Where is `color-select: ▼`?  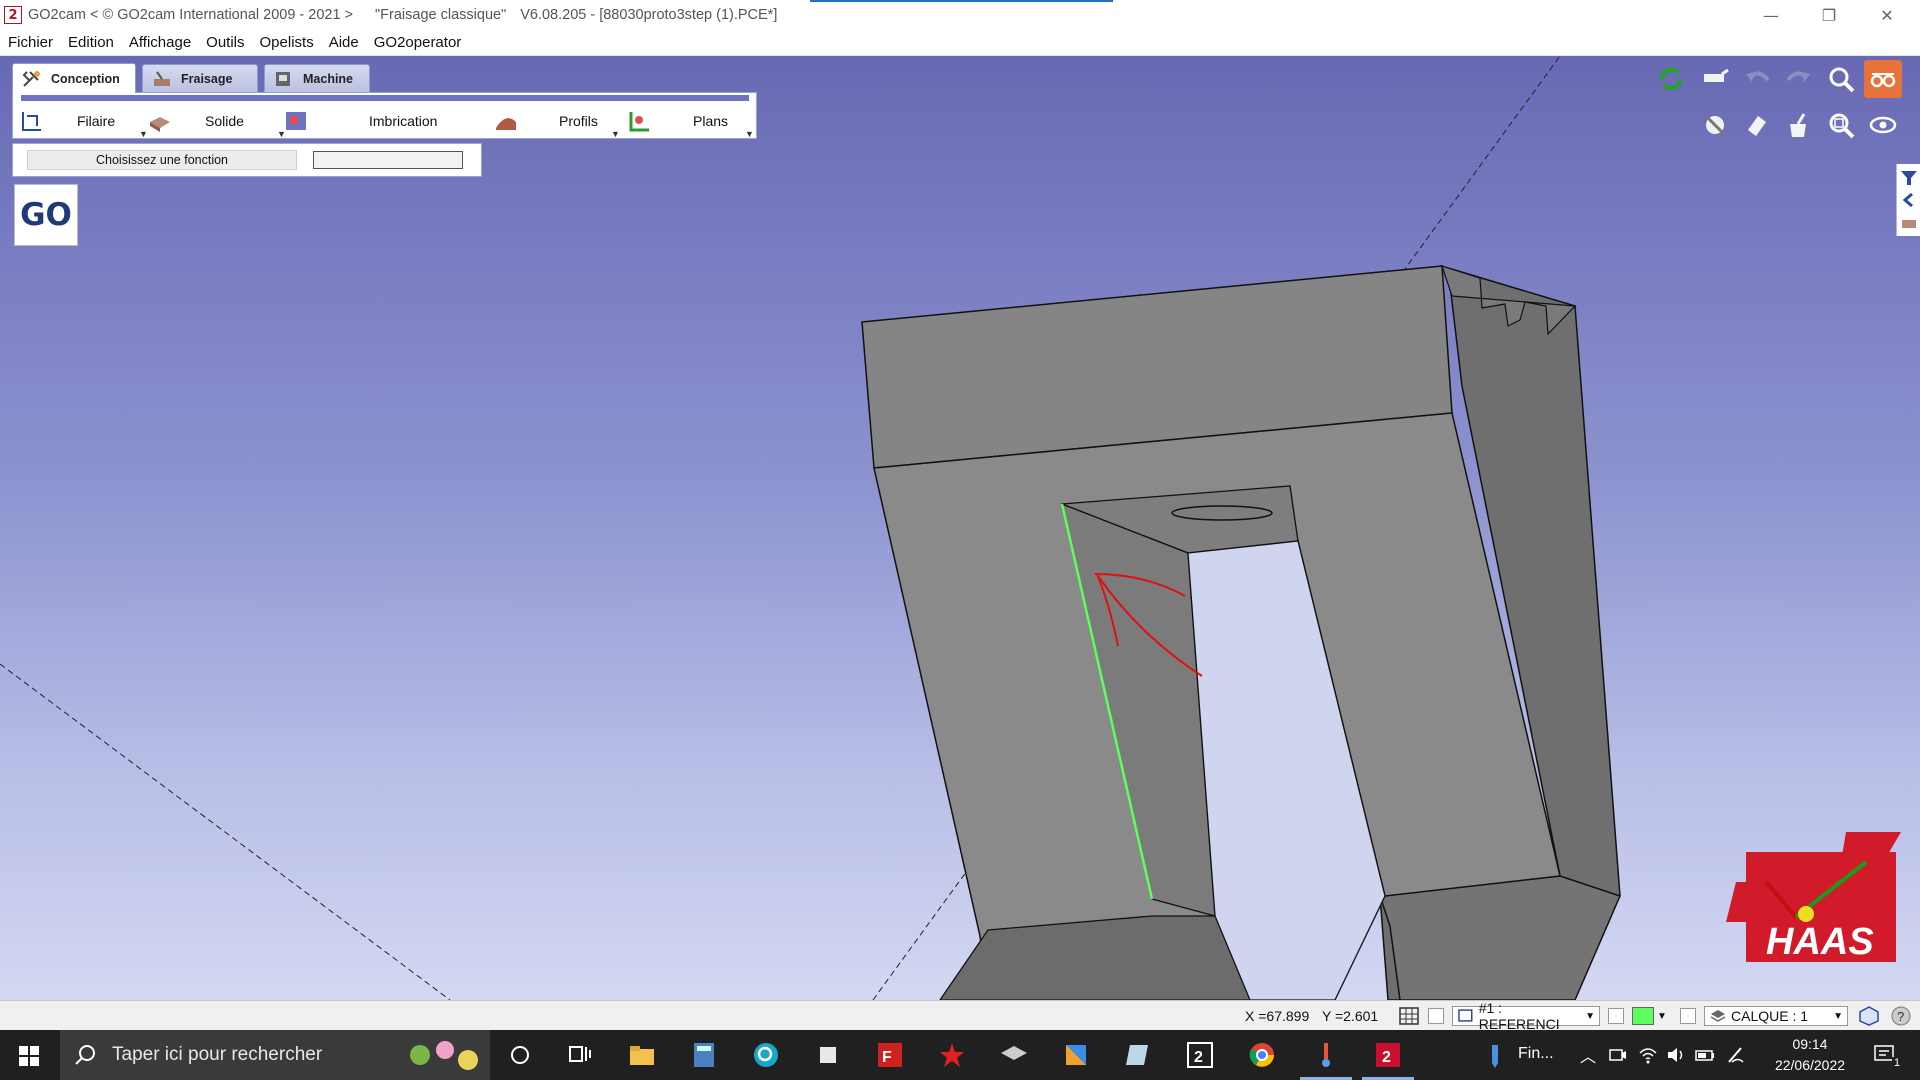
color-select: ▼ is located at coordinates (1652, 1016).